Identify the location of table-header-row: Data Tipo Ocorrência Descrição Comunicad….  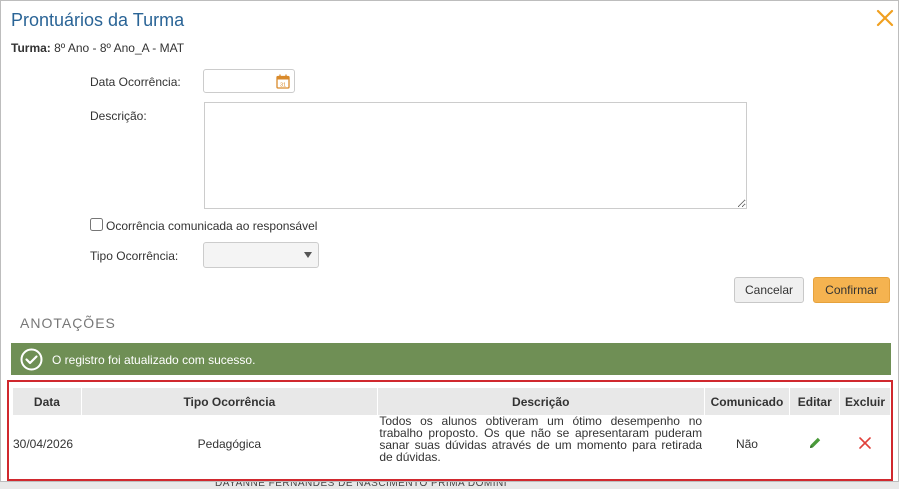
(452, 401).